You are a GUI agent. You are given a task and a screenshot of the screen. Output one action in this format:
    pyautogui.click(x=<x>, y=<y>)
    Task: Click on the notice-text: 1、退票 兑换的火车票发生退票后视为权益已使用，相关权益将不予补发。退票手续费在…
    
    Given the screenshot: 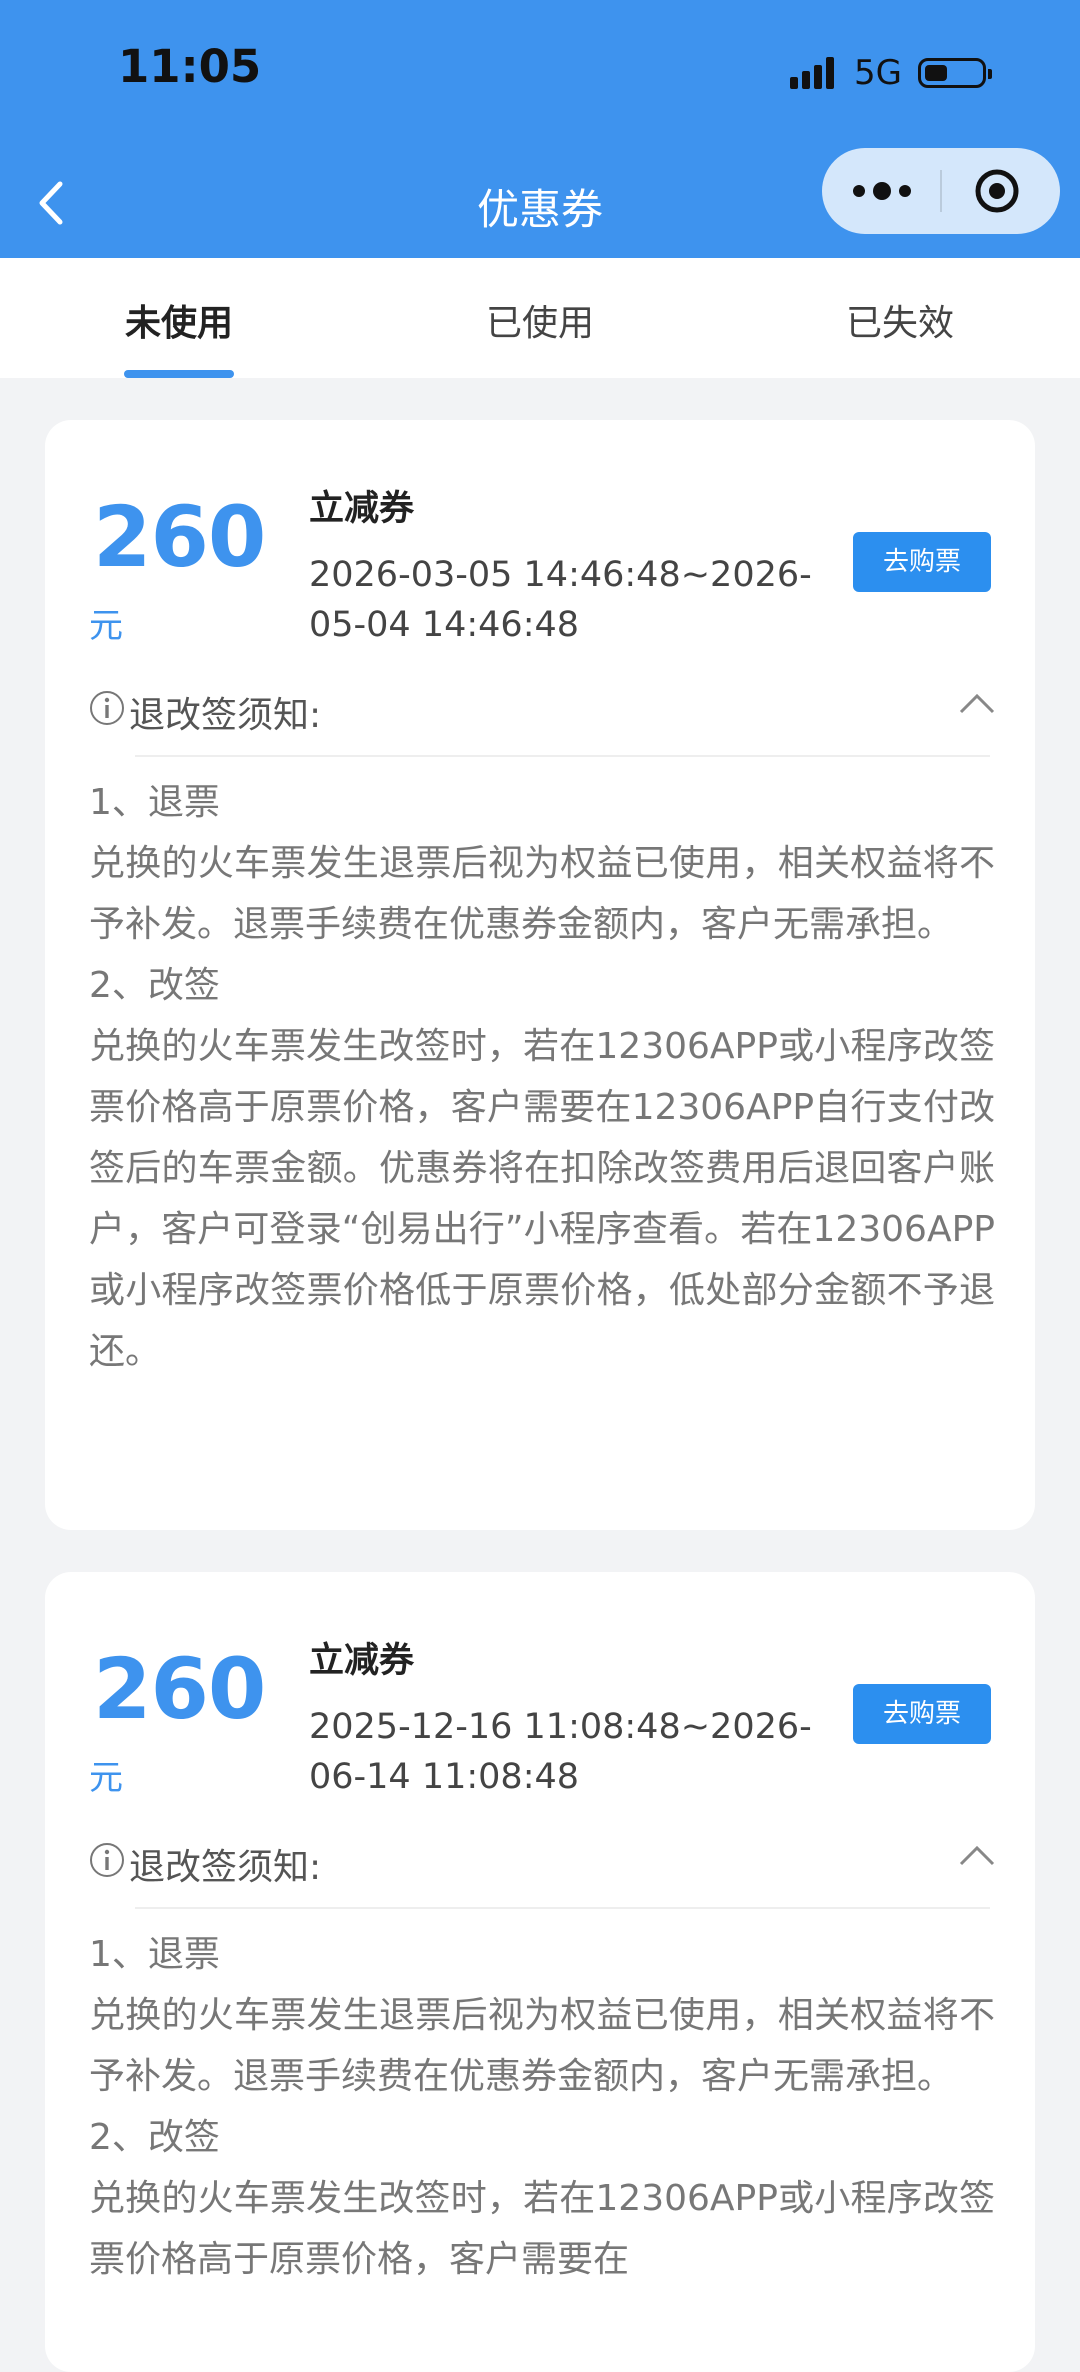 What is the action you would take?
    pyautogui.click(x=542, y=2107)
    